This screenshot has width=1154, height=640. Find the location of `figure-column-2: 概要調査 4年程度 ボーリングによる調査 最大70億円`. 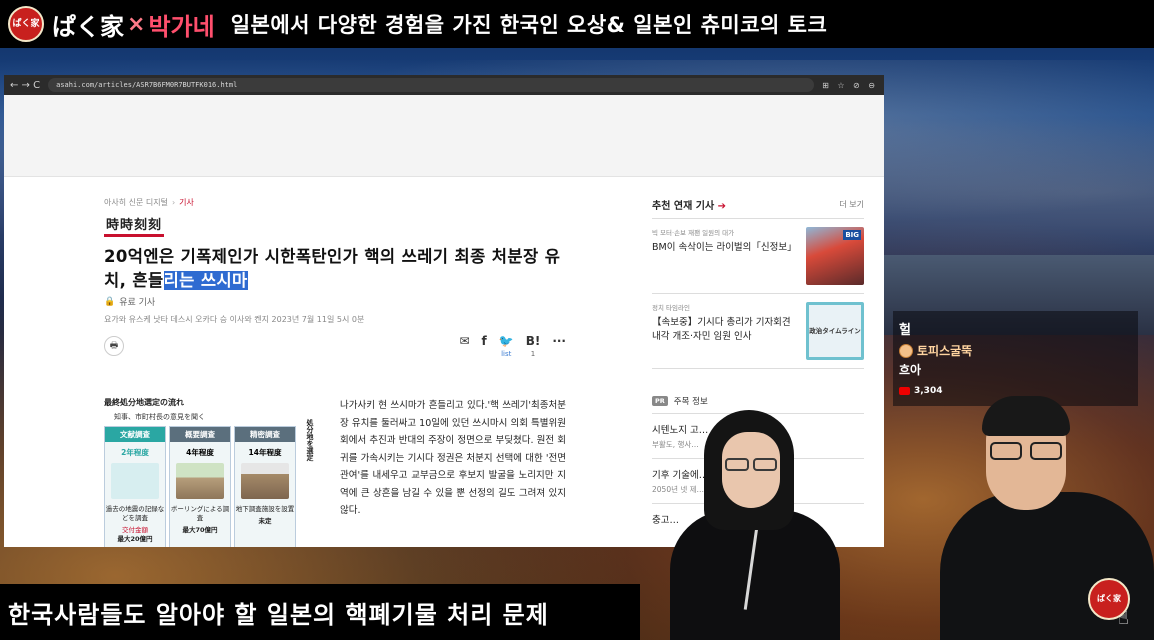

figure-column-2: 概要調査 4年程度 ボーリングによる調査 最大70億円 is located at coordinates (200, 486).